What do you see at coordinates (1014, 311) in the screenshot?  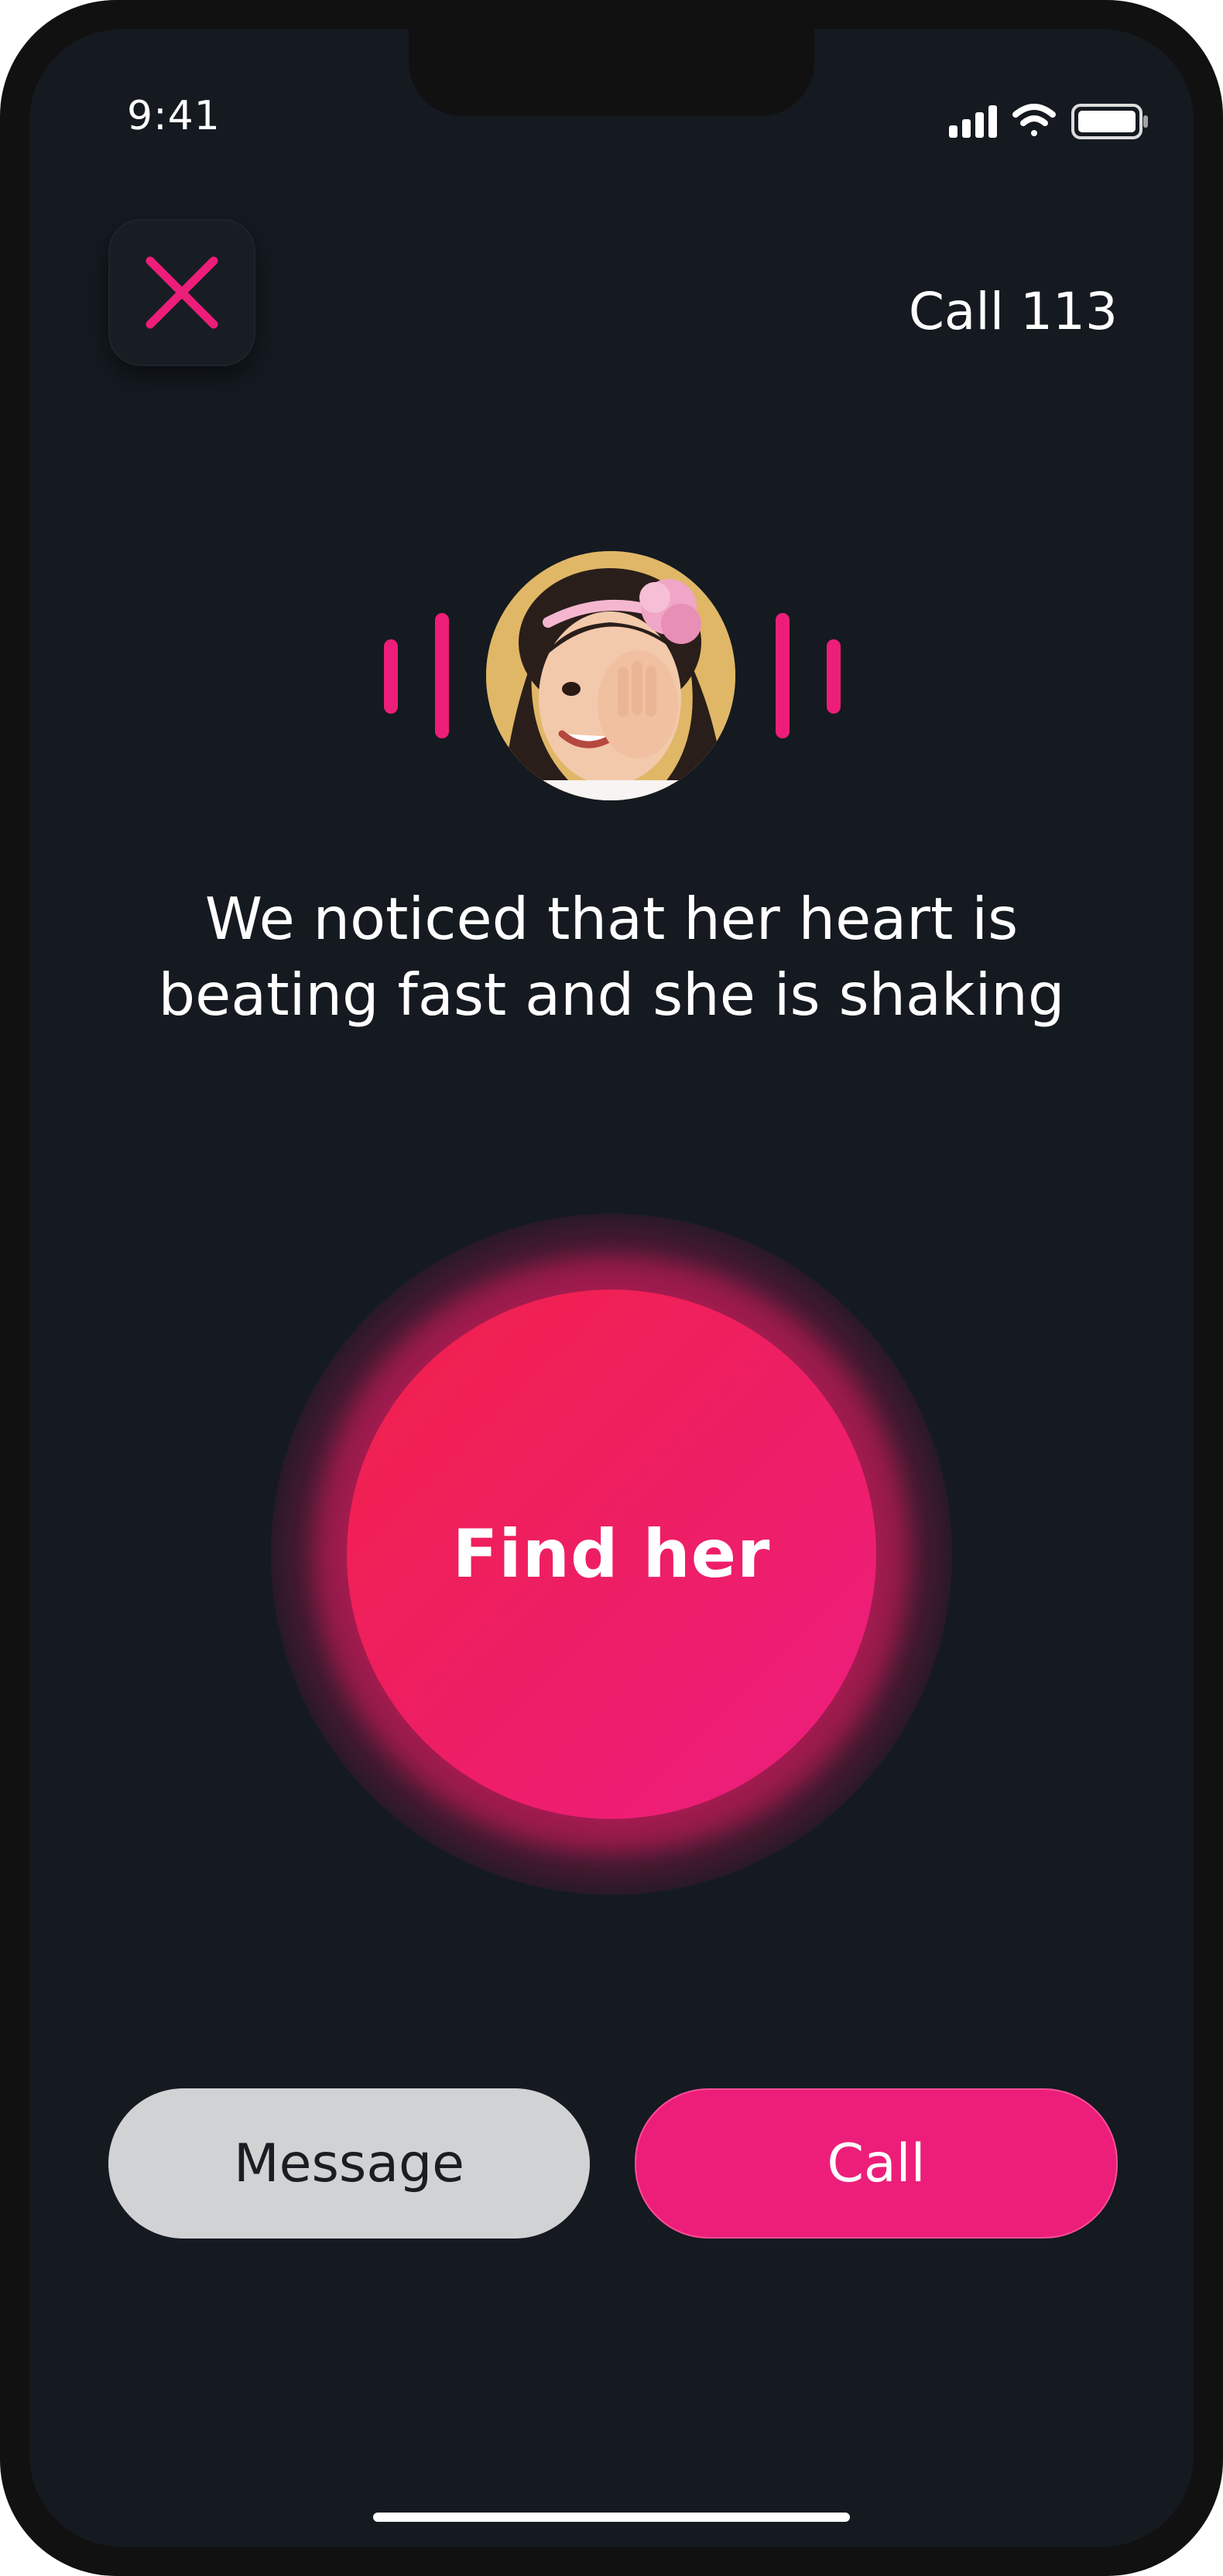 I see `call-113-link: Call 113` at bounding box center [1014, 311].